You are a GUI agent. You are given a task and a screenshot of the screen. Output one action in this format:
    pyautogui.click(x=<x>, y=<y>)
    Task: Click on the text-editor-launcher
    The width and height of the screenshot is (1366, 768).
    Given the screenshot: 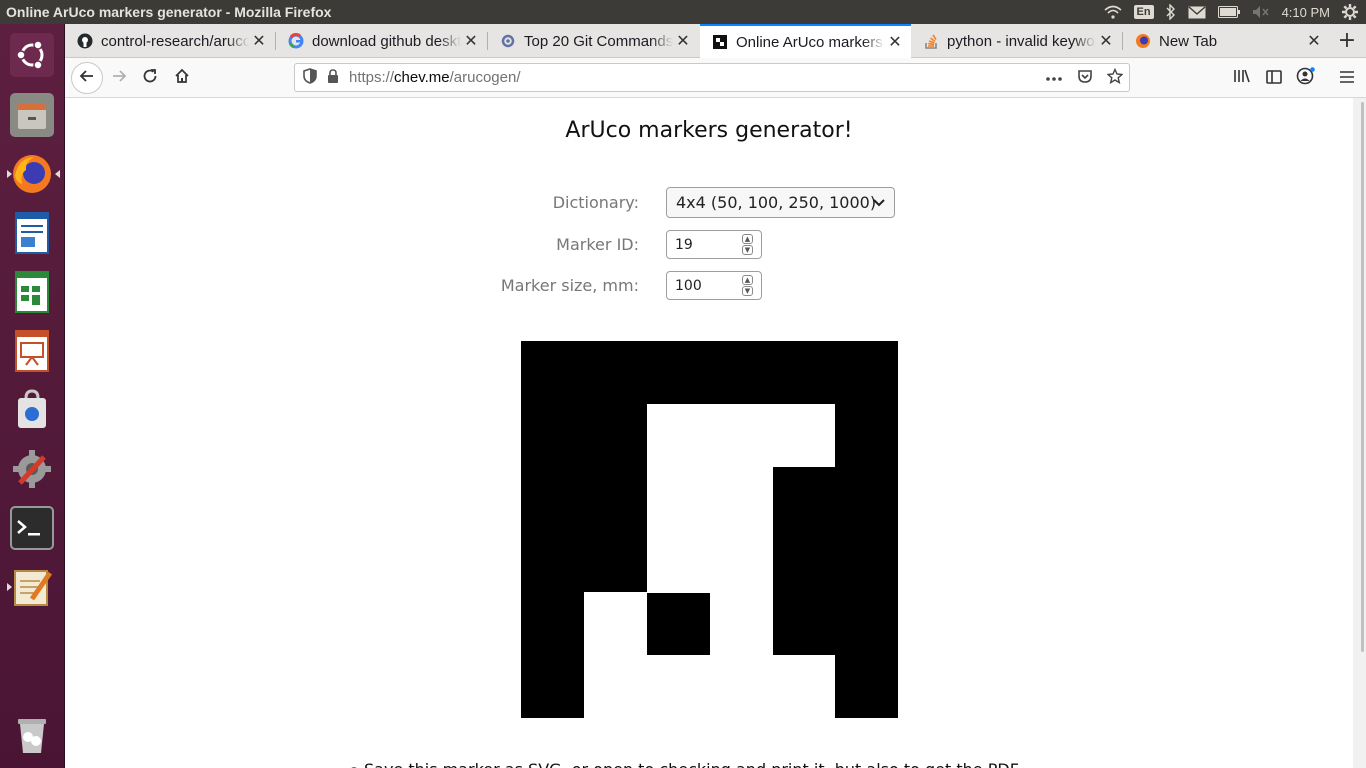 What is the action you would take?
    pyautogui.click(x=32, y=587)
    